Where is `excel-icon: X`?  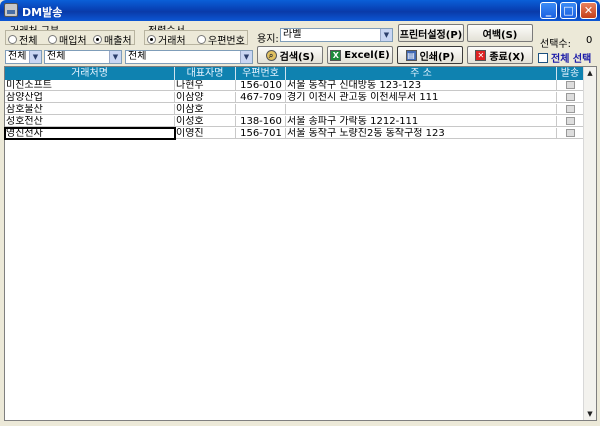 excel-icon: X is located at coordinates (336, 55).